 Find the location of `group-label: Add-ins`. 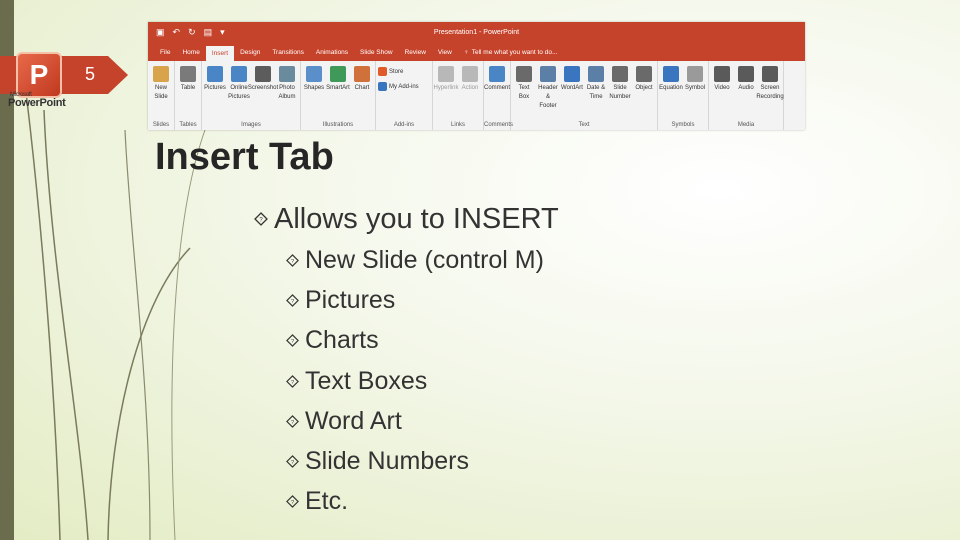

group-label: Add-ins is located at coordinates (404, 125).